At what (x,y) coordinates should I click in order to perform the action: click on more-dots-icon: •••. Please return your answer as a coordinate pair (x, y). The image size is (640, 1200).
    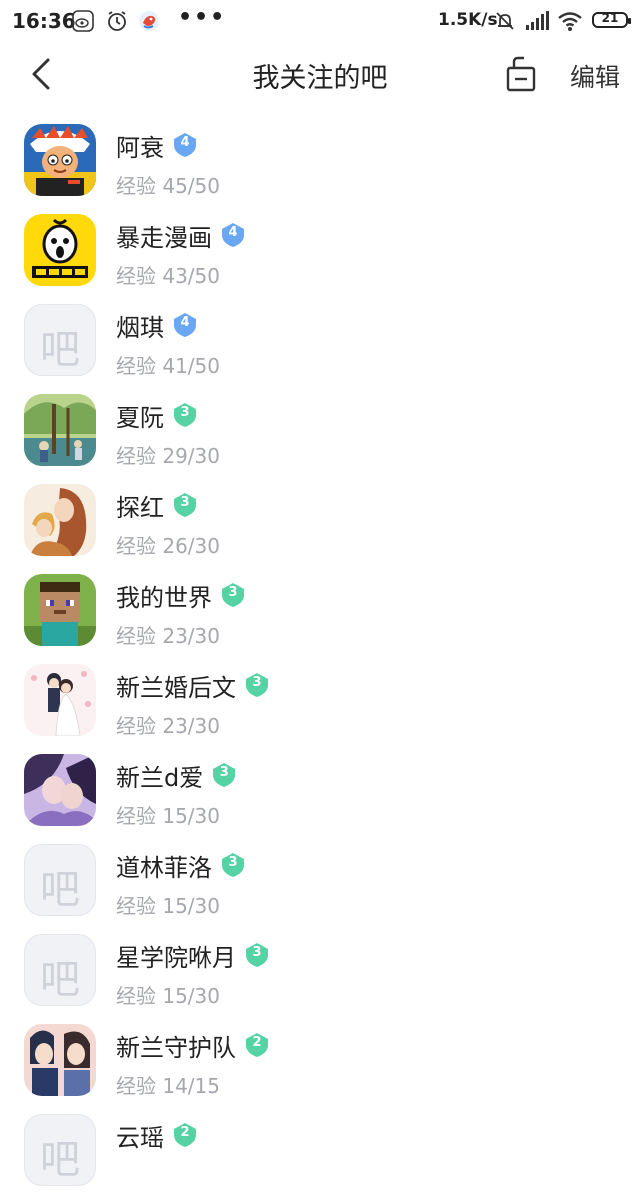
    Looking at the image, I should click on (202, 17).